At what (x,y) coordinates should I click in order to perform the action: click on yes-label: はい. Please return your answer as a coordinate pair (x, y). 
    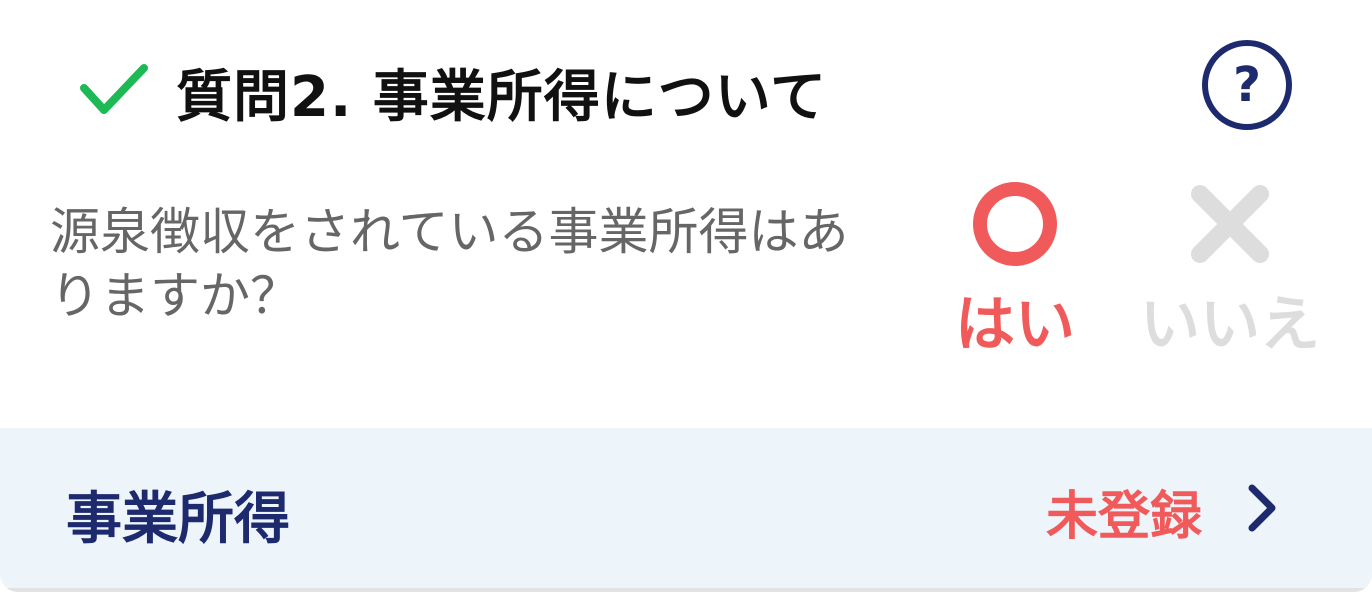
    Looking at the image, I should click on (1015, 325).